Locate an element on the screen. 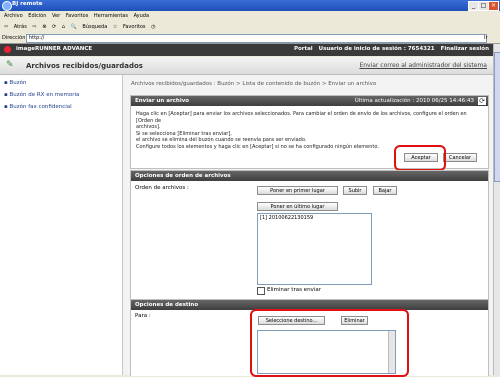 This screenshot has width=500, height=377. cancel-button: Cancelar is located at coordinates (460, 157).